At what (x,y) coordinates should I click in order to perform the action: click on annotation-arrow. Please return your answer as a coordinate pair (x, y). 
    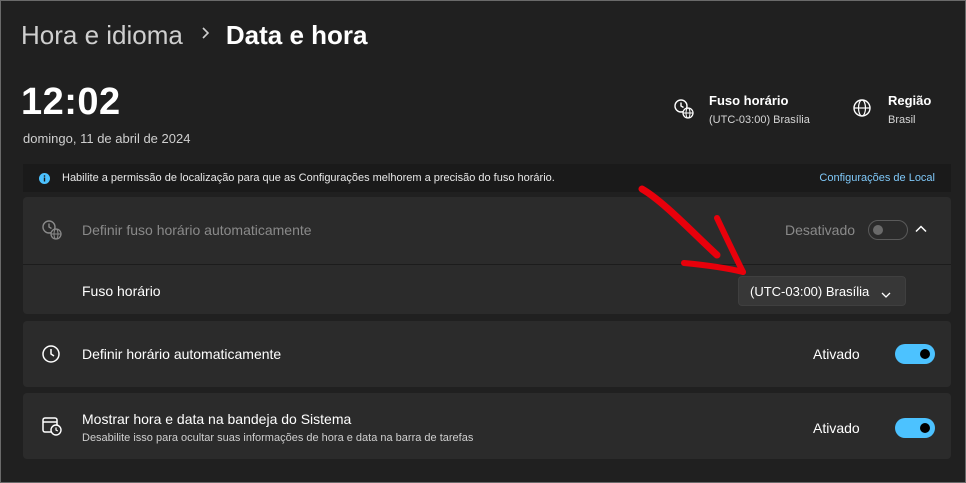
    Looking at the image, I should click on (692, 230).